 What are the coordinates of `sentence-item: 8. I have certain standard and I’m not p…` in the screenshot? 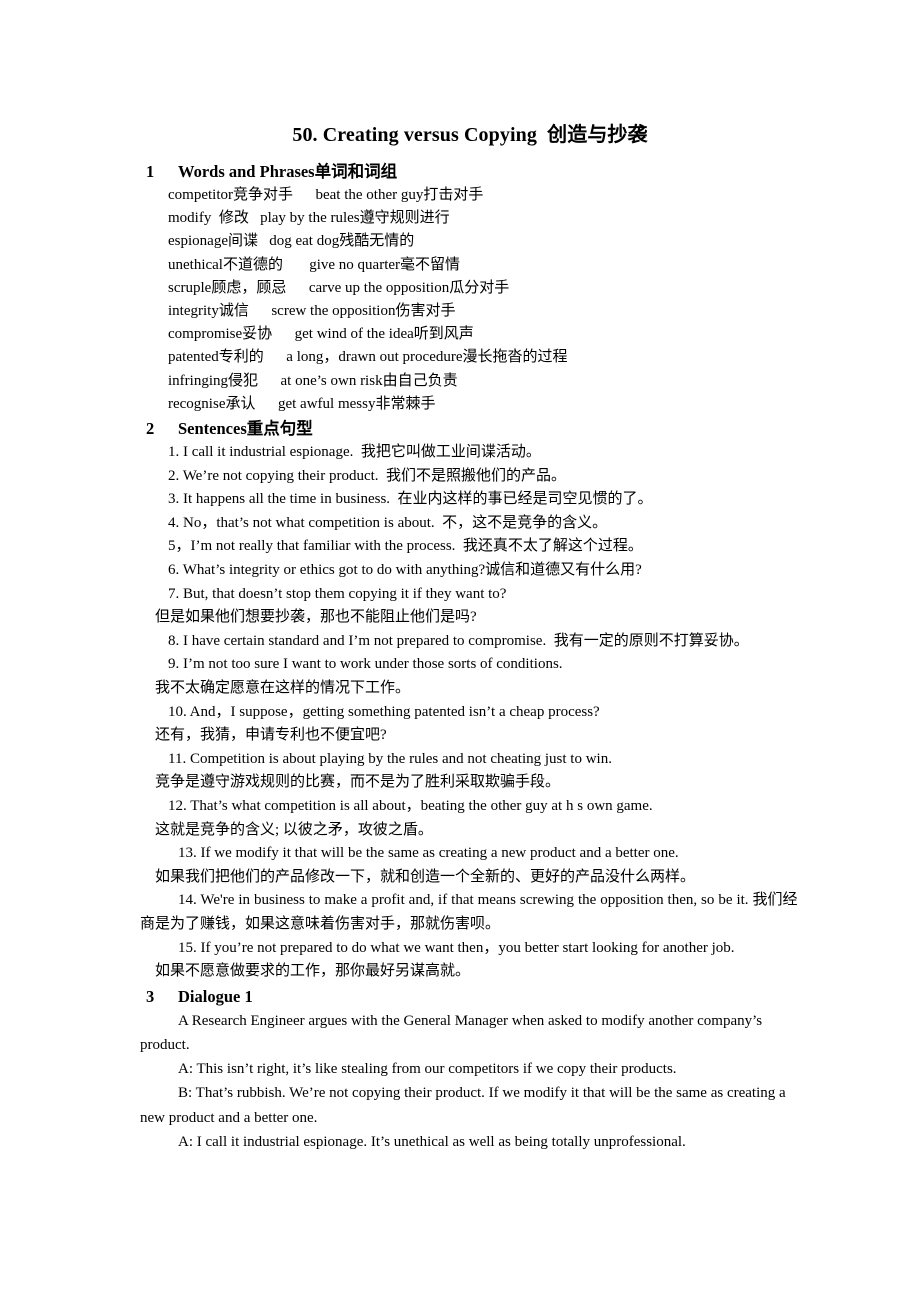 It's located at (470, 642).